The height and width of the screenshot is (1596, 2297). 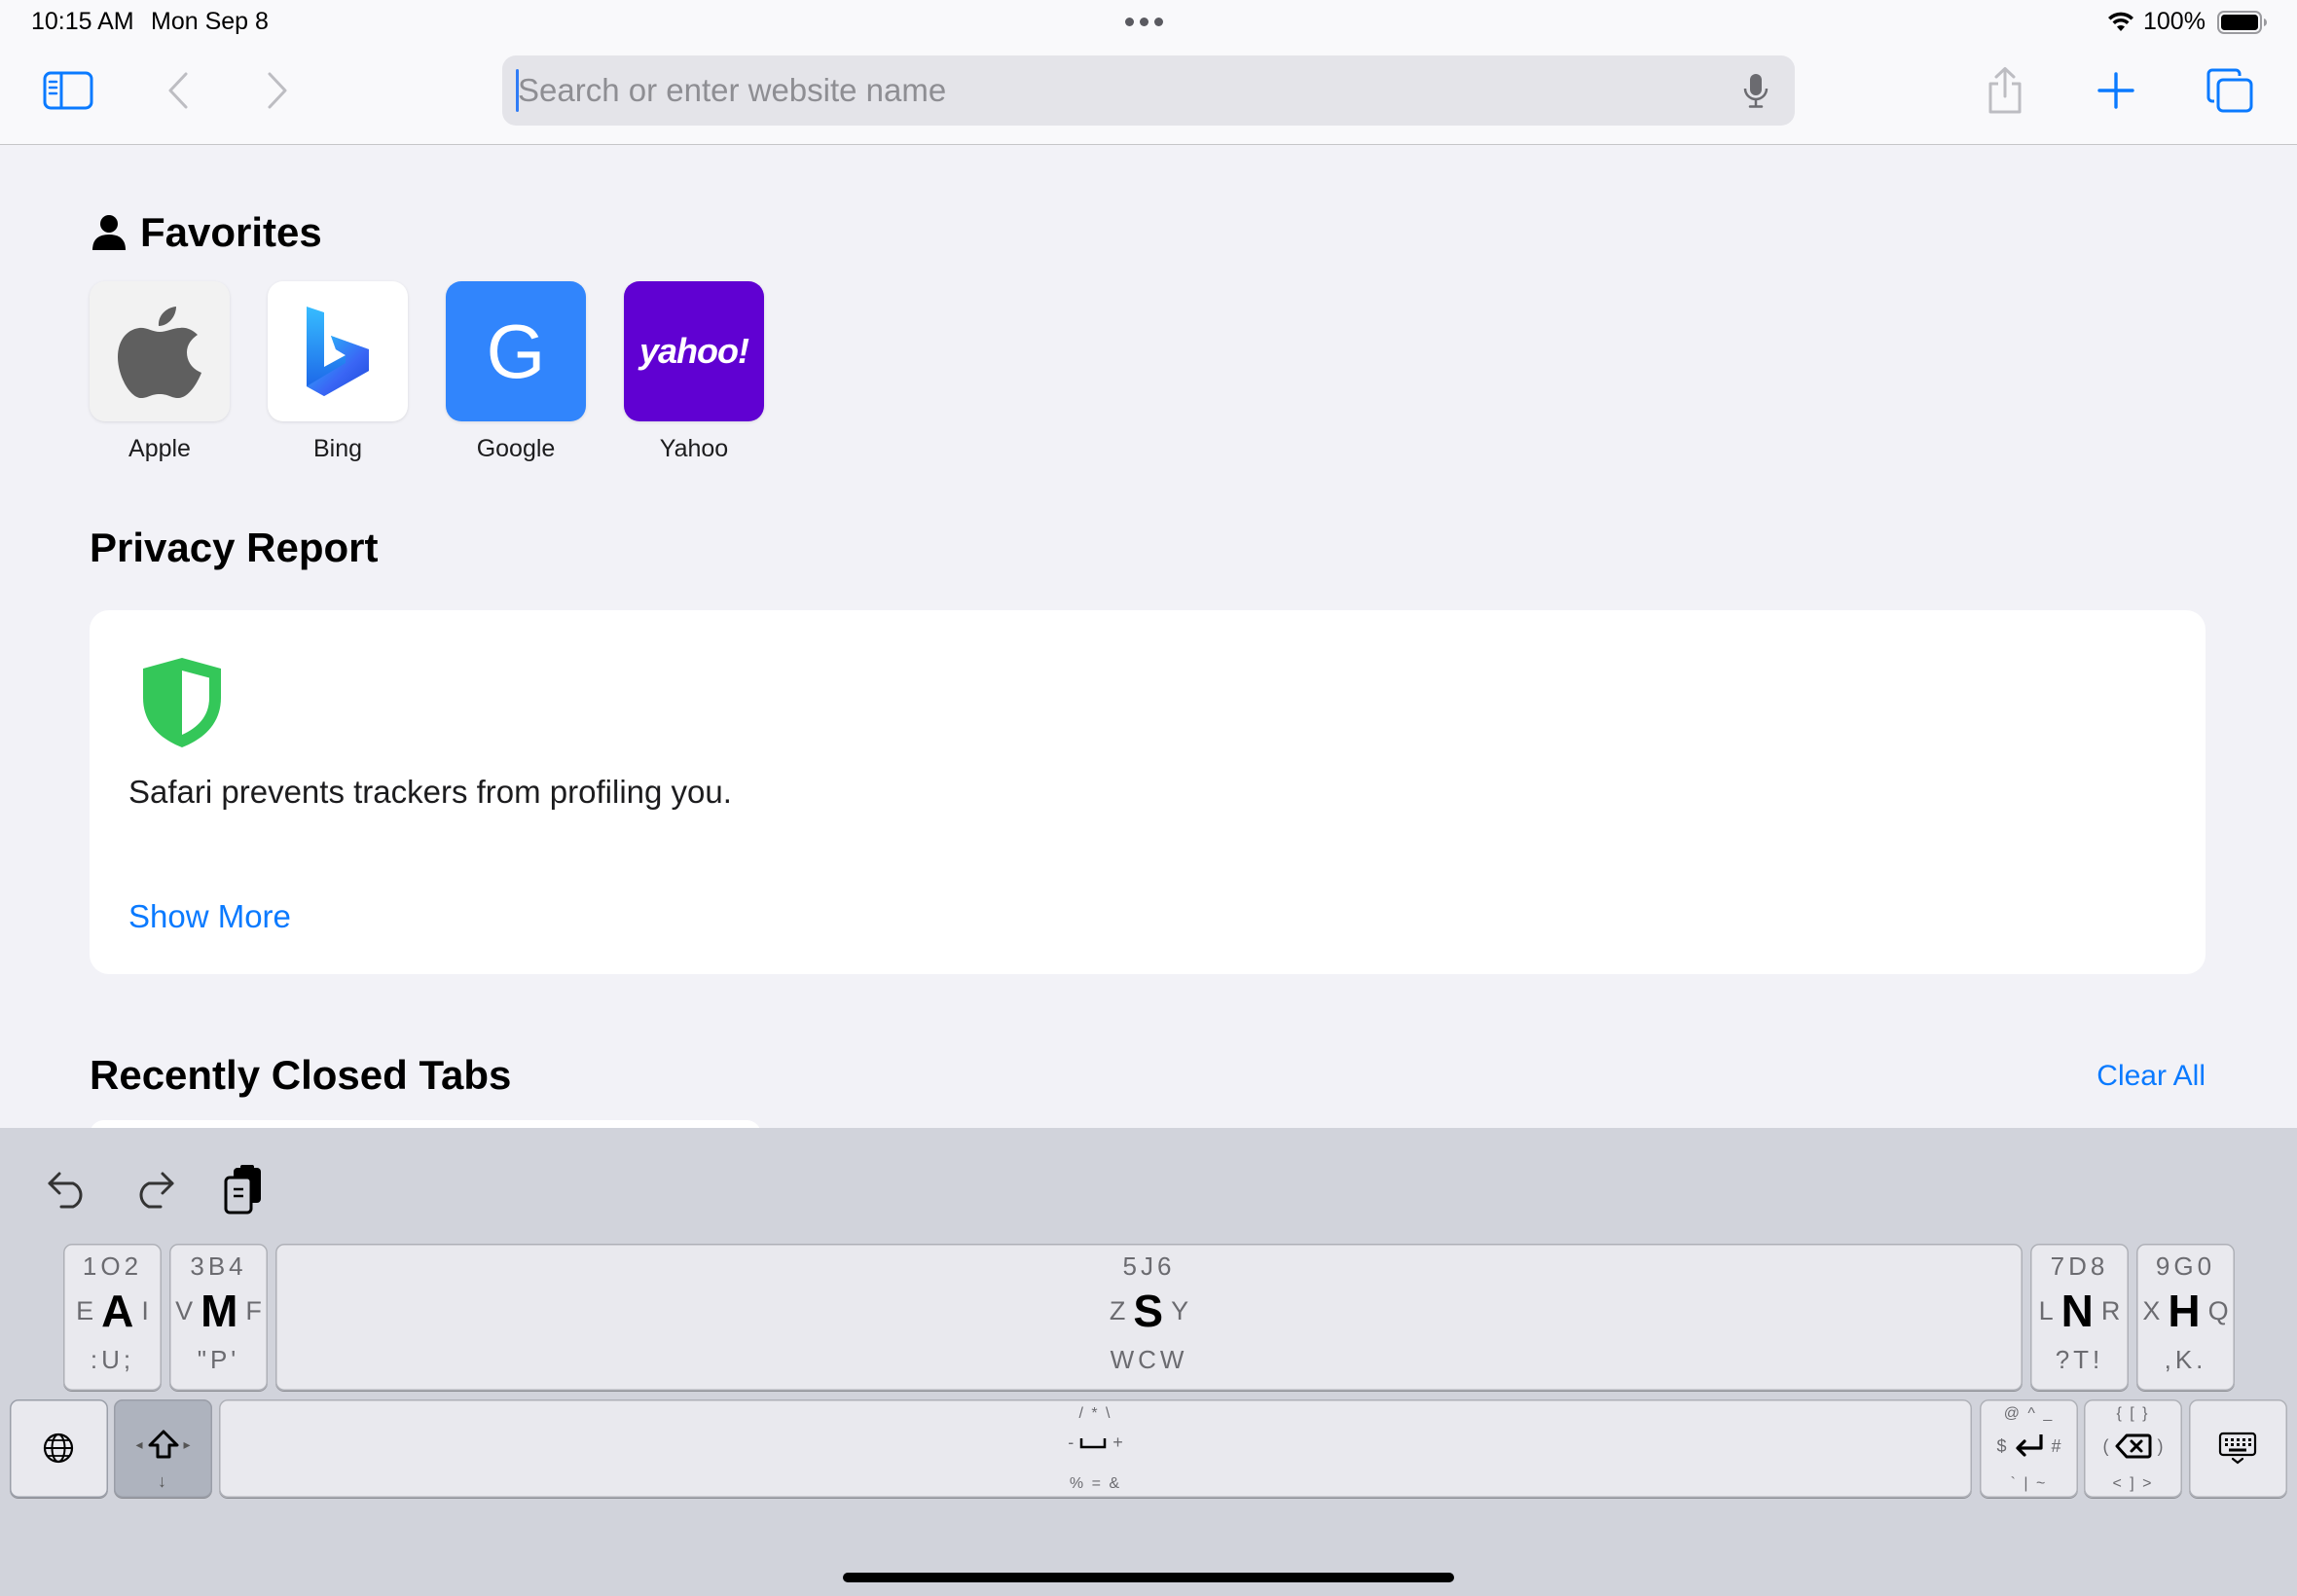 I want to click on apple-logo-icon, so click(x=159, y=352).